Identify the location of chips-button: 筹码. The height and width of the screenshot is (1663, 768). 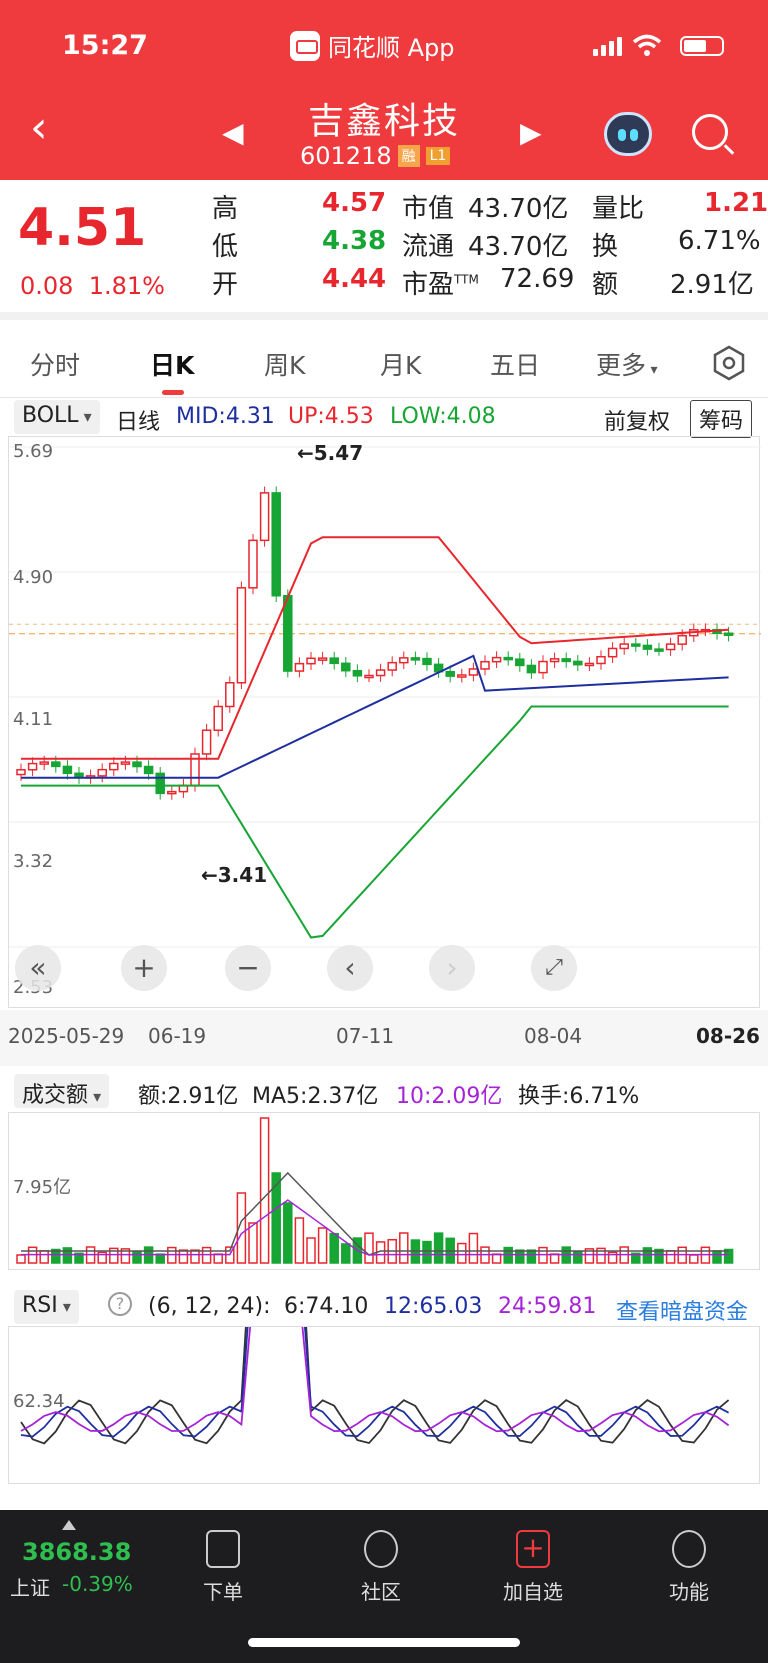
(721, 419).